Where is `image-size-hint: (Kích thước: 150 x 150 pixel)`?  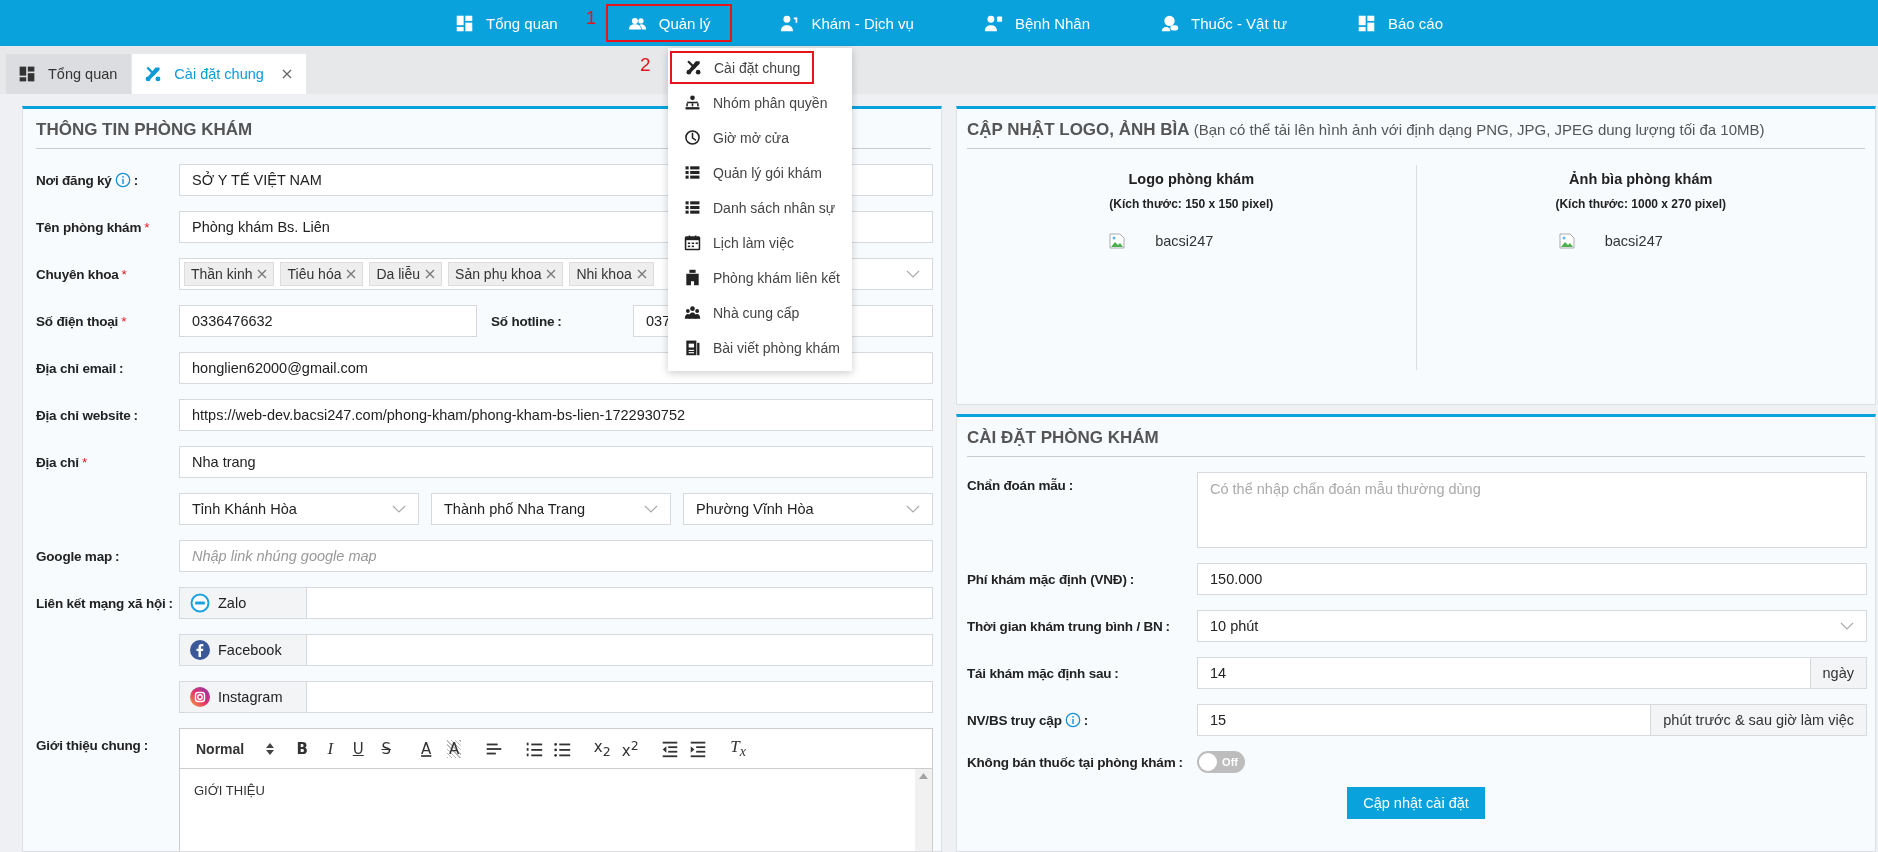 image-size-hint: (Kích thước: 150 x 150 pixel) is located at coordinates (1191, 204).